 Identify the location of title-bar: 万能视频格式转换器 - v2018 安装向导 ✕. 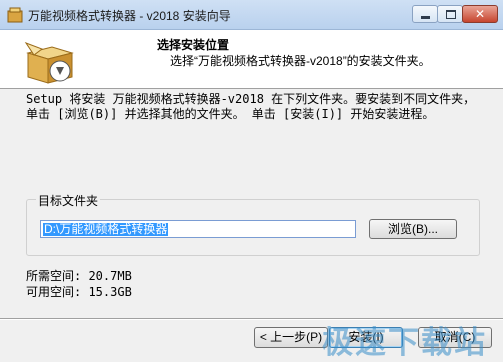
(251, 15).